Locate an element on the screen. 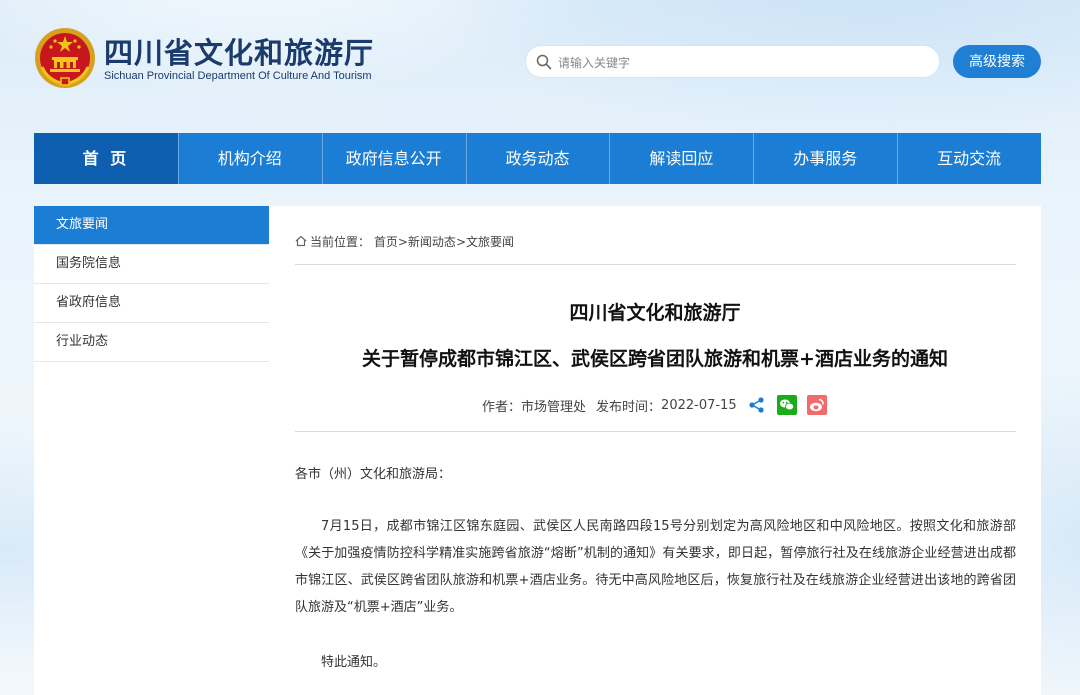 The width and height of the screenshot is (1080, 695). sidebar-item-culture-tourism-news: 文旅要闻 is located at coordinates (151, 225).